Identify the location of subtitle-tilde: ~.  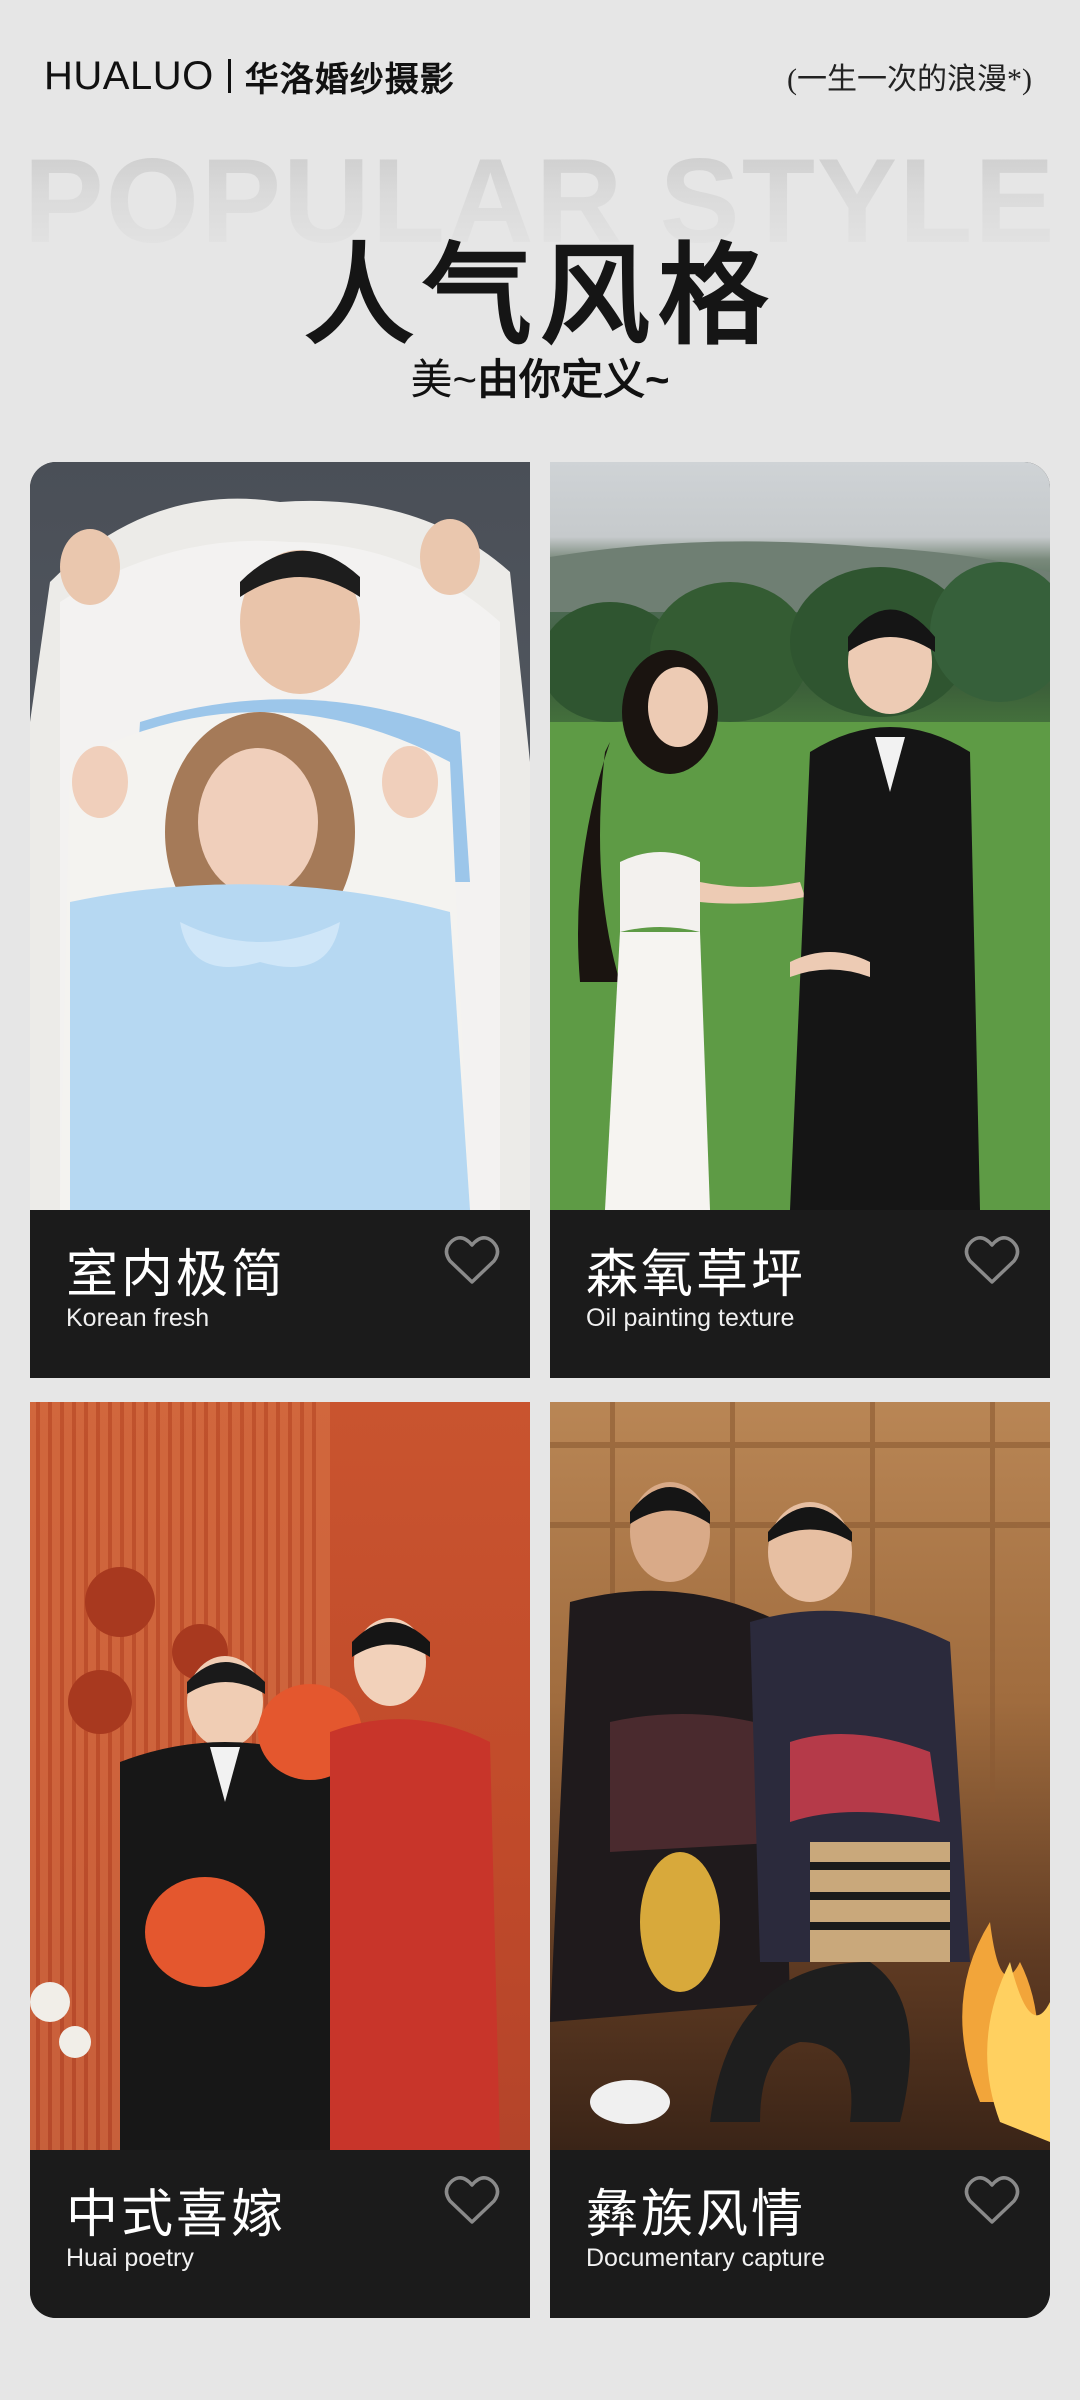
(464, 379).